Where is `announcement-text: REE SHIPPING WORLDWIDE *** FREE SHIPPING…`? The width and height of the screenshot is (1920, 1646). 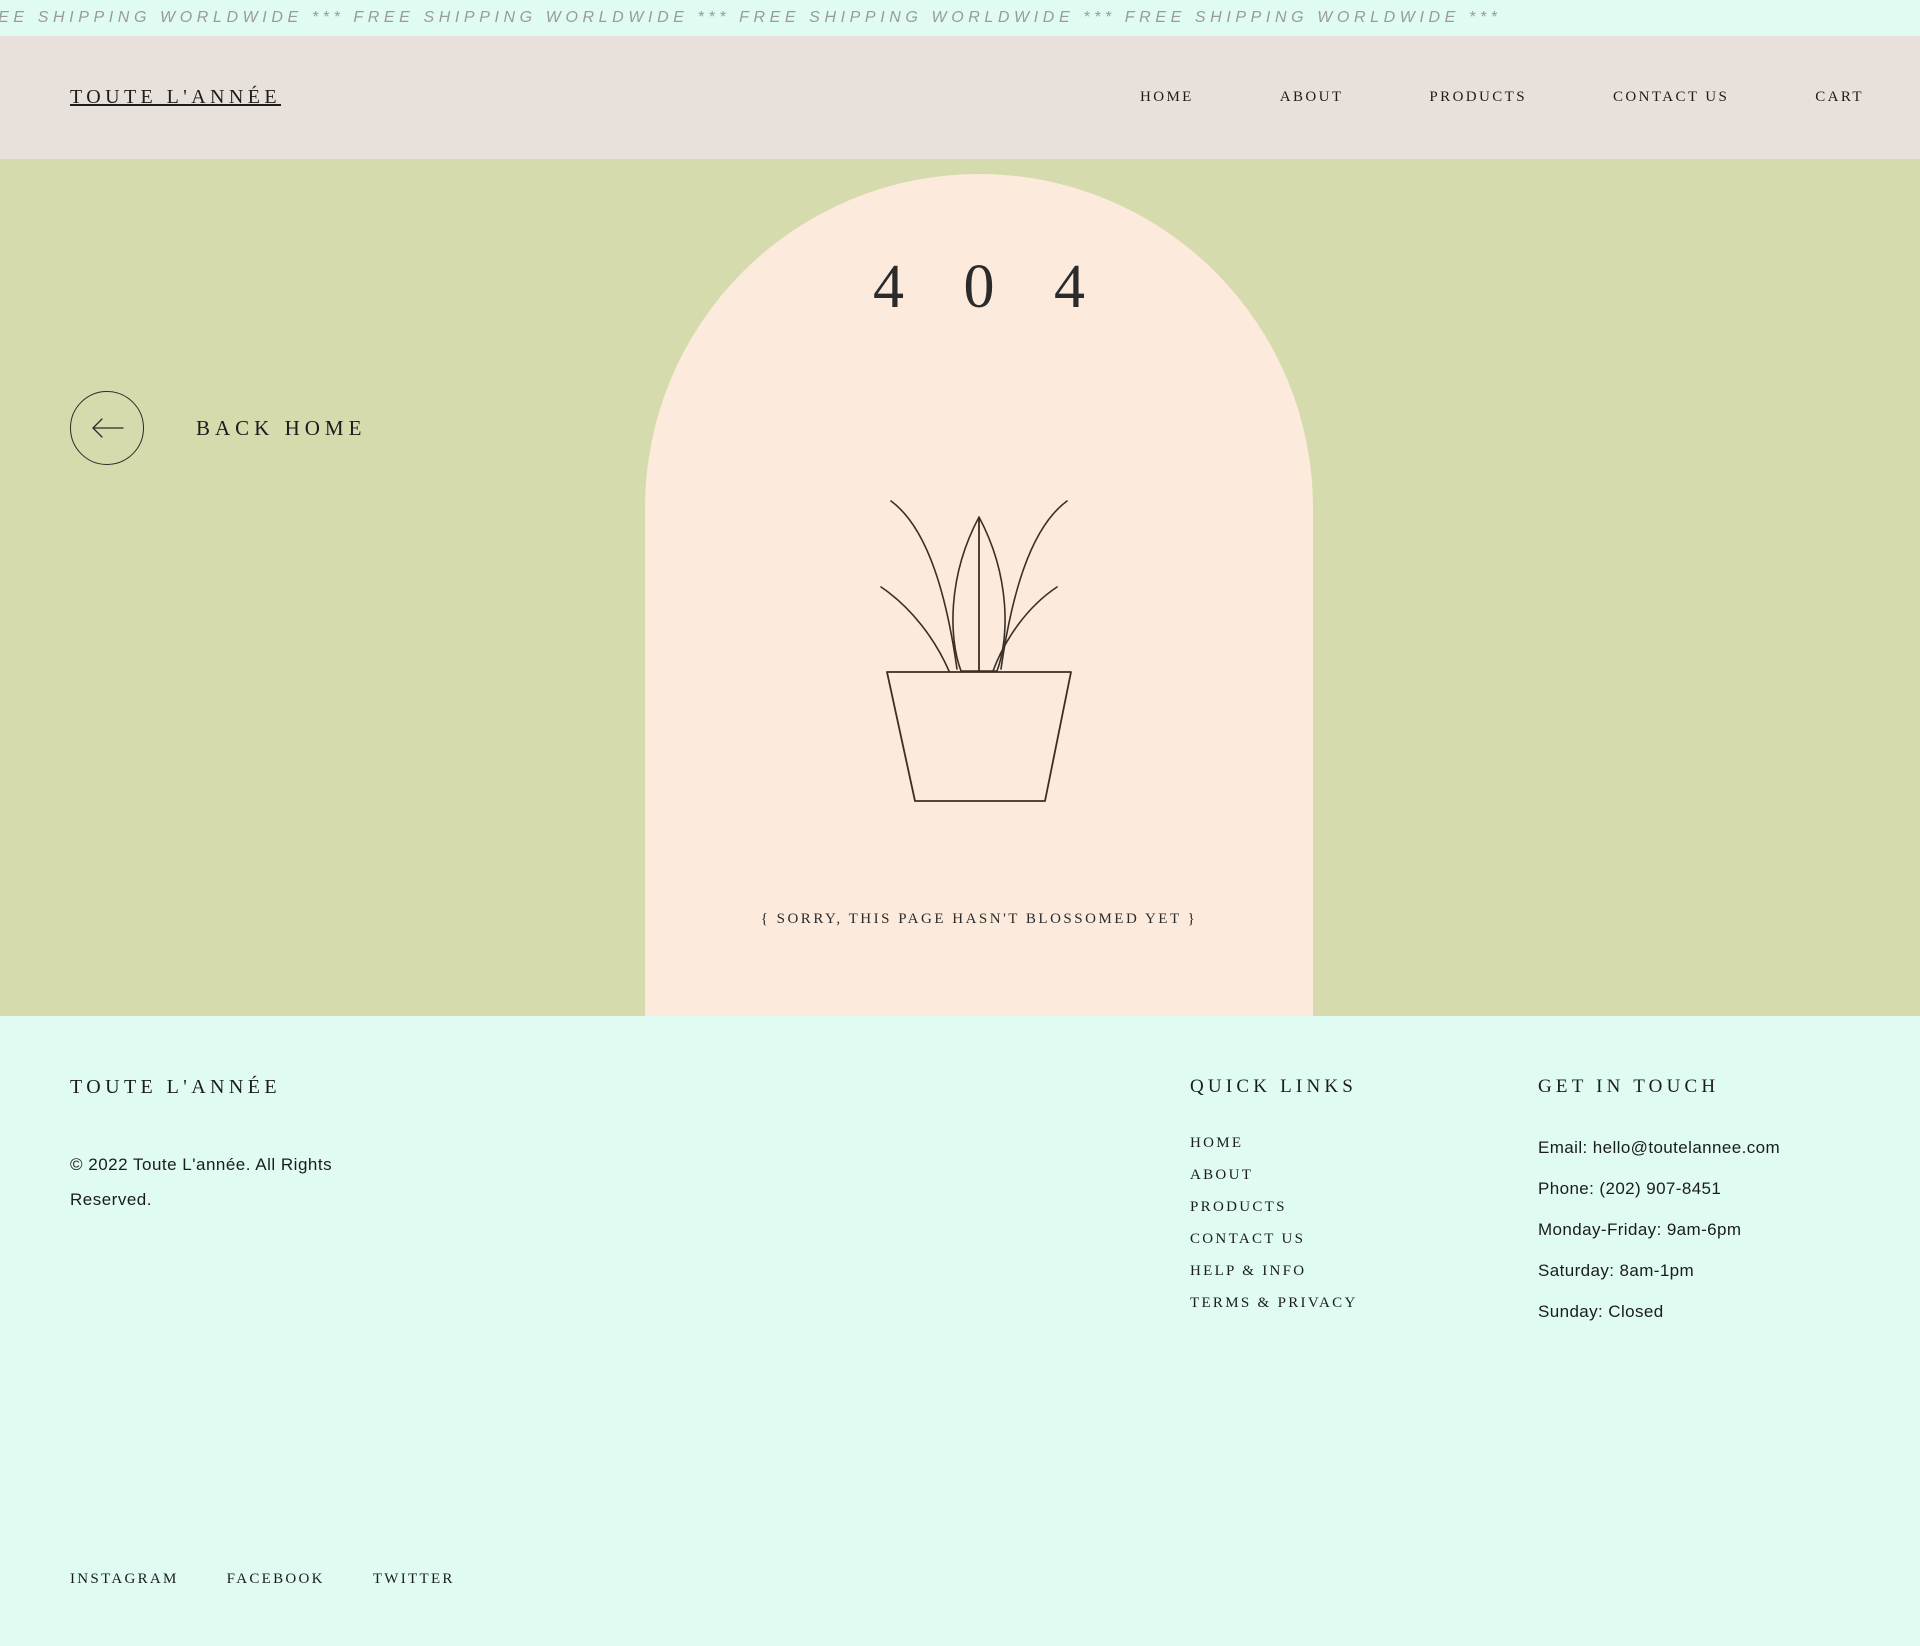
announcement-text: REE SHIPPING WORLDWIDE *** FREE SHIPPING… is located at coordinates (751, 17).